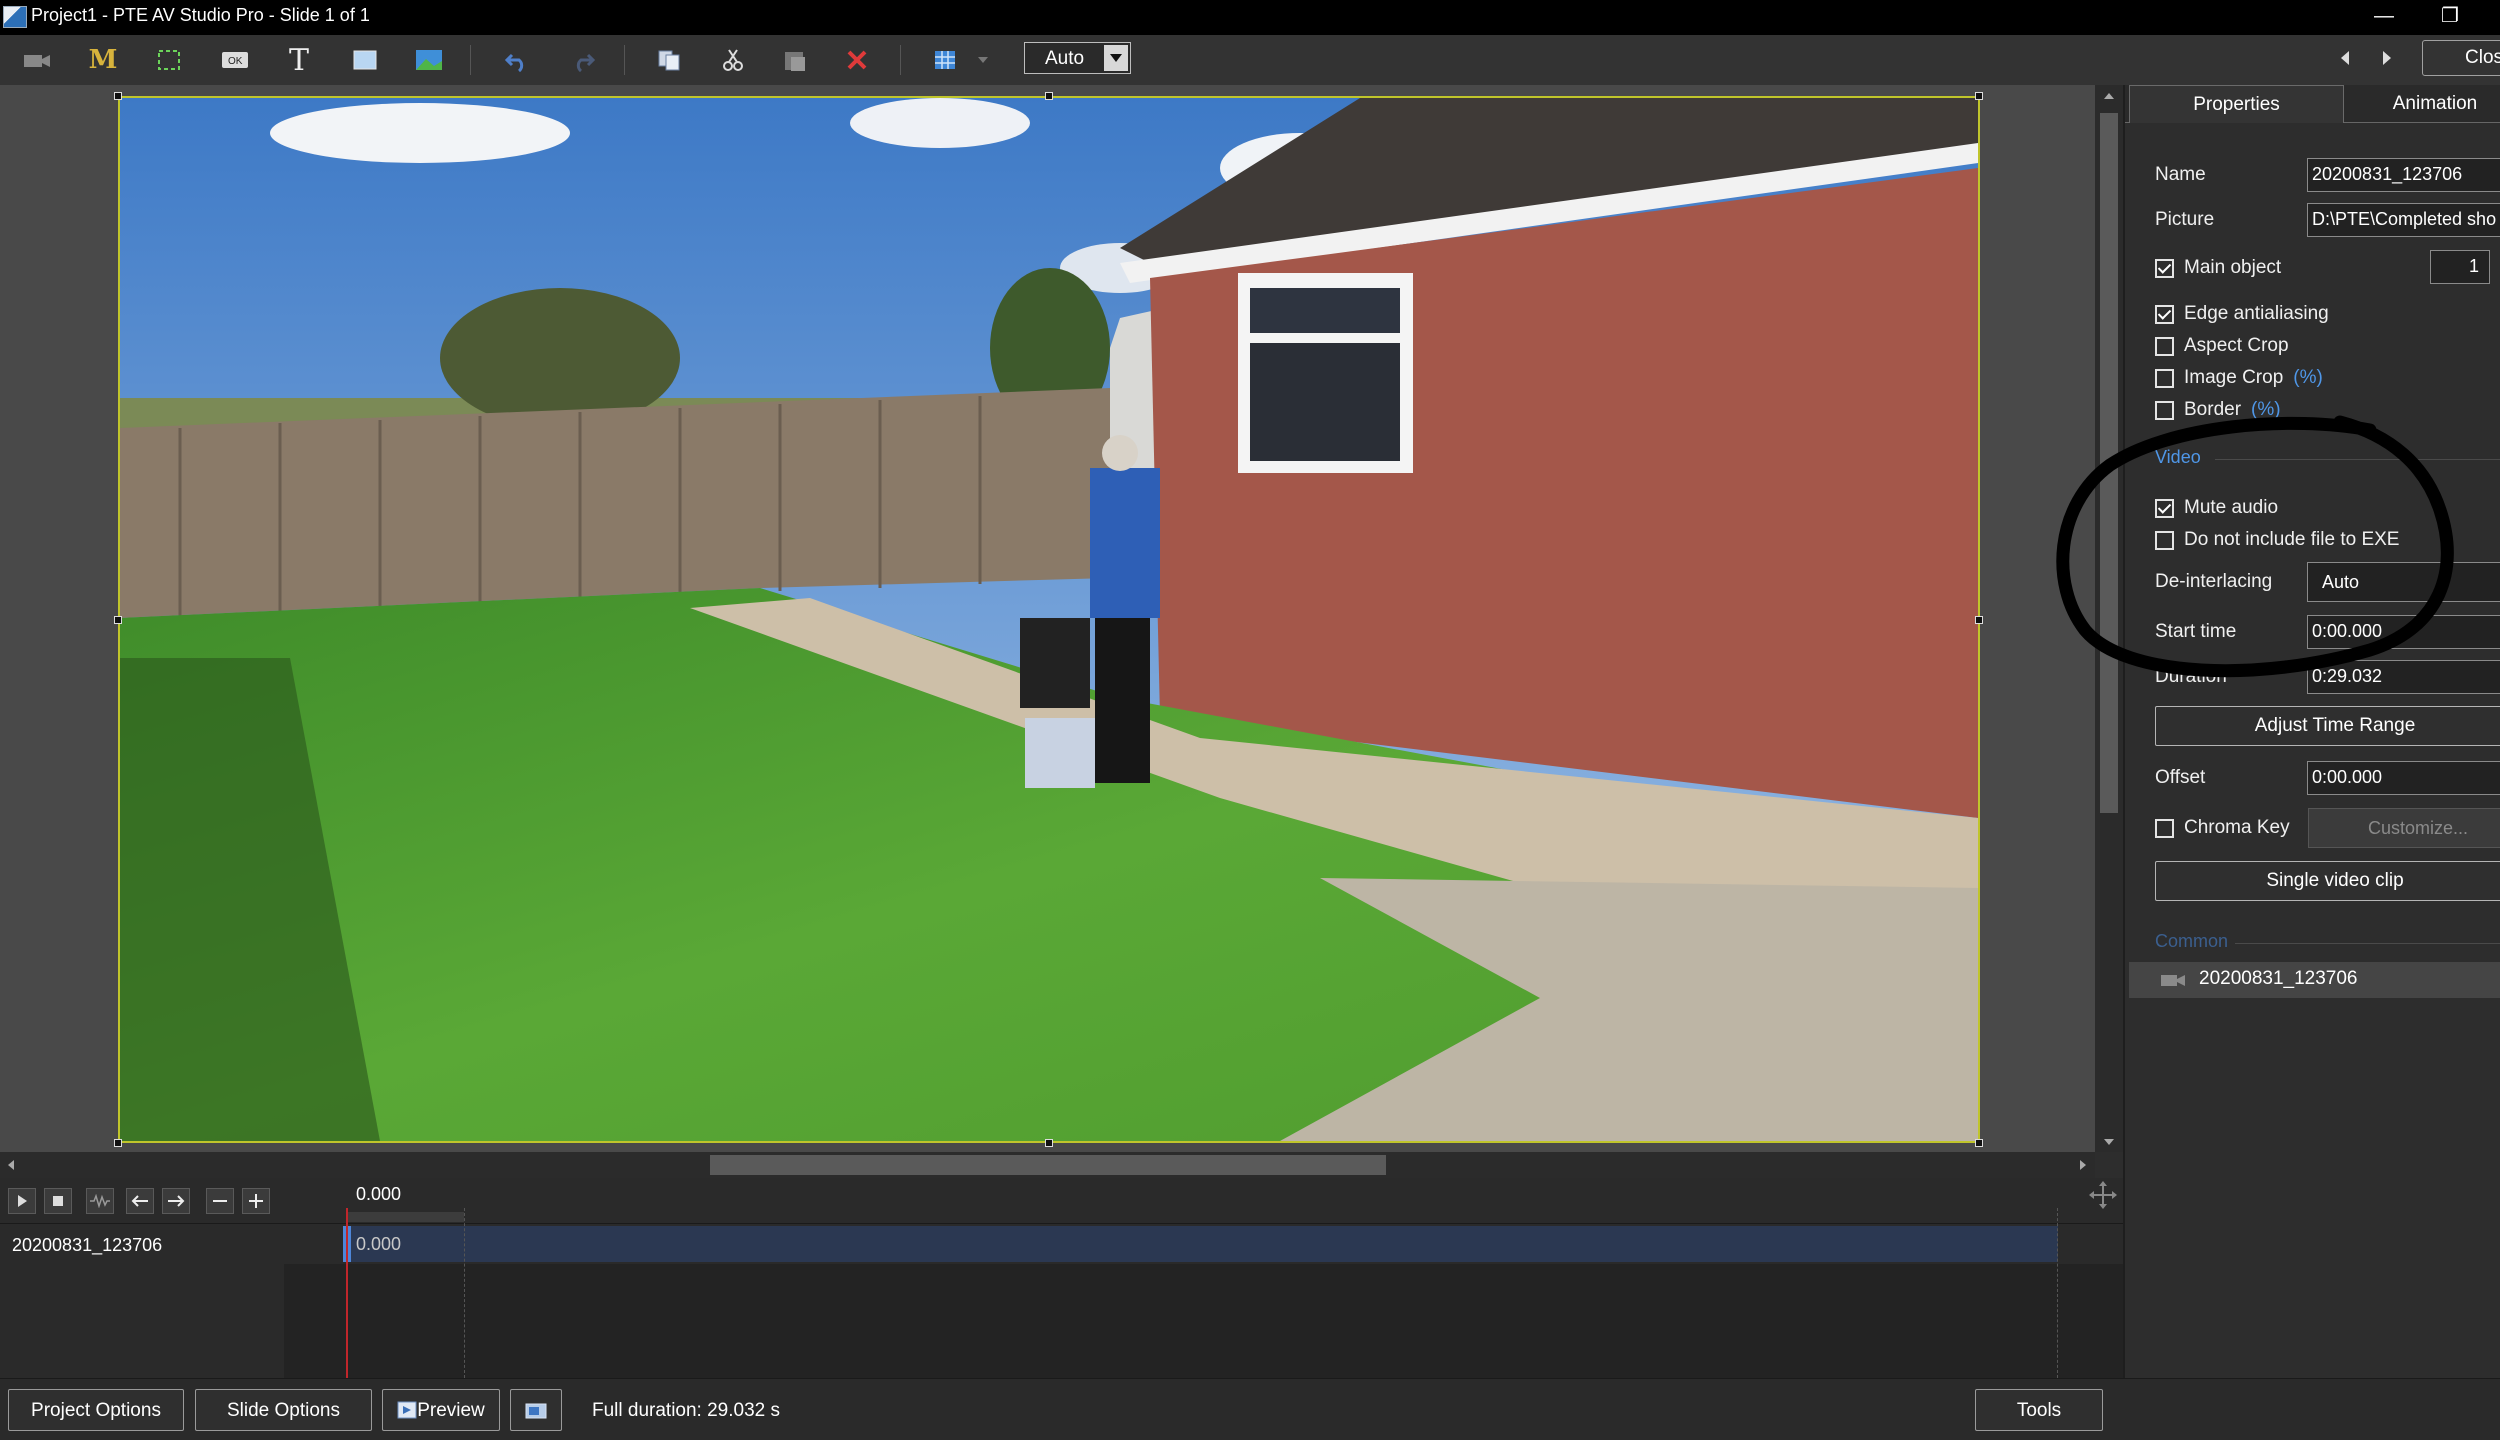 This screenshot has height=1440, width=2500. What do you see at coordinates (87, 1245) in the screenshot?
I see `track-name: 20200831_123706` at bounding box center [87, 1245].